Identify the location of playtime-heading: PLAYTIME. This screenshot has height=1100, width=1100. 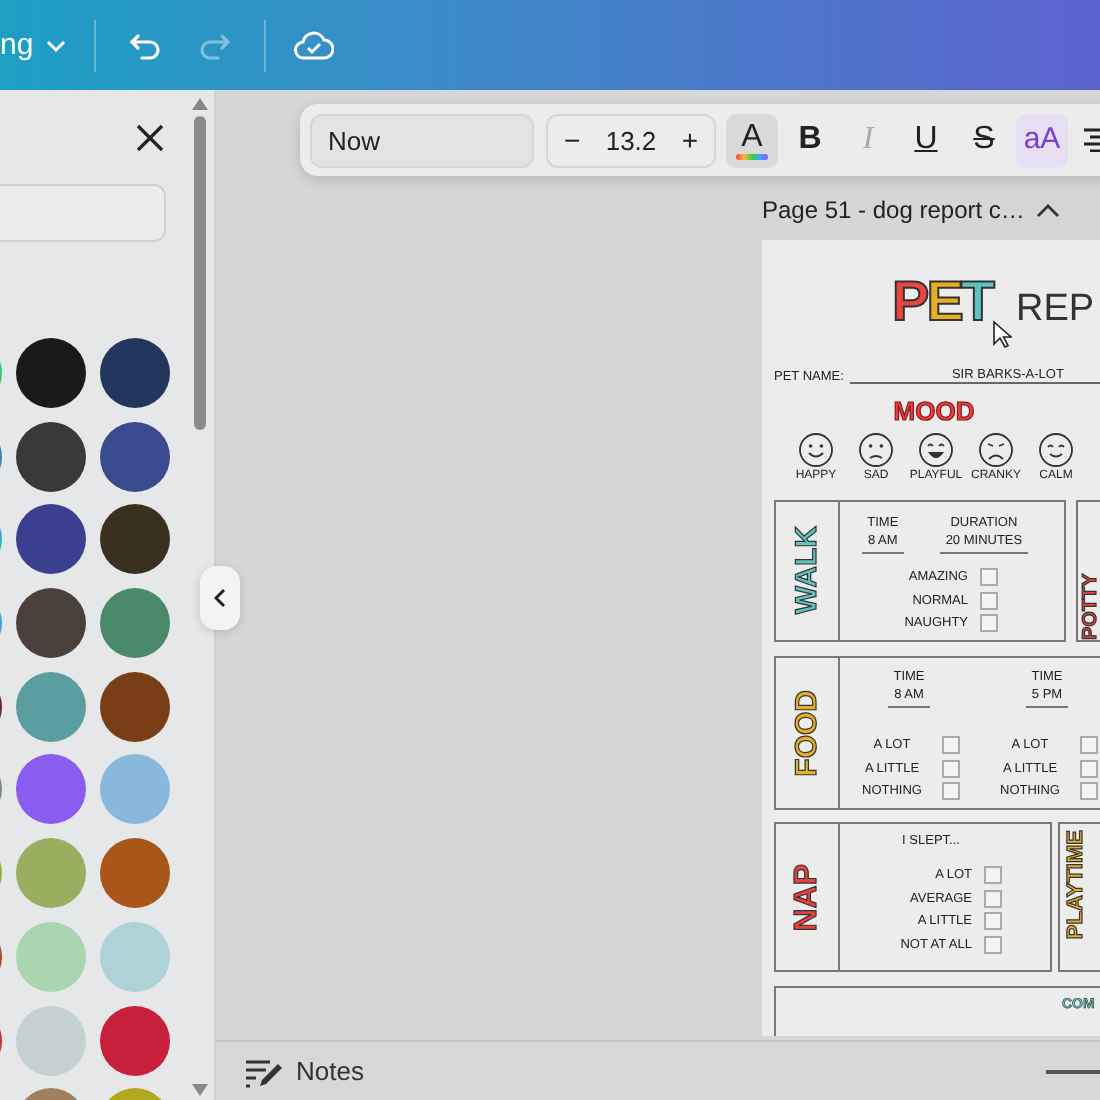
(1077, 885).